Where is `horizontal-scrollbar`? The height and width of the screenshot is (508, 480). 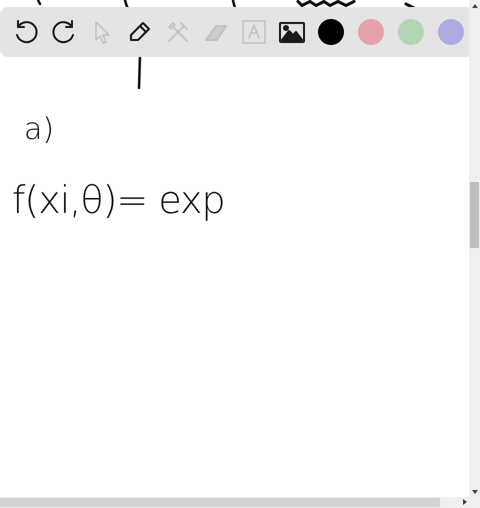 horizontal-scrollbar is located at coordinates (240, 502).